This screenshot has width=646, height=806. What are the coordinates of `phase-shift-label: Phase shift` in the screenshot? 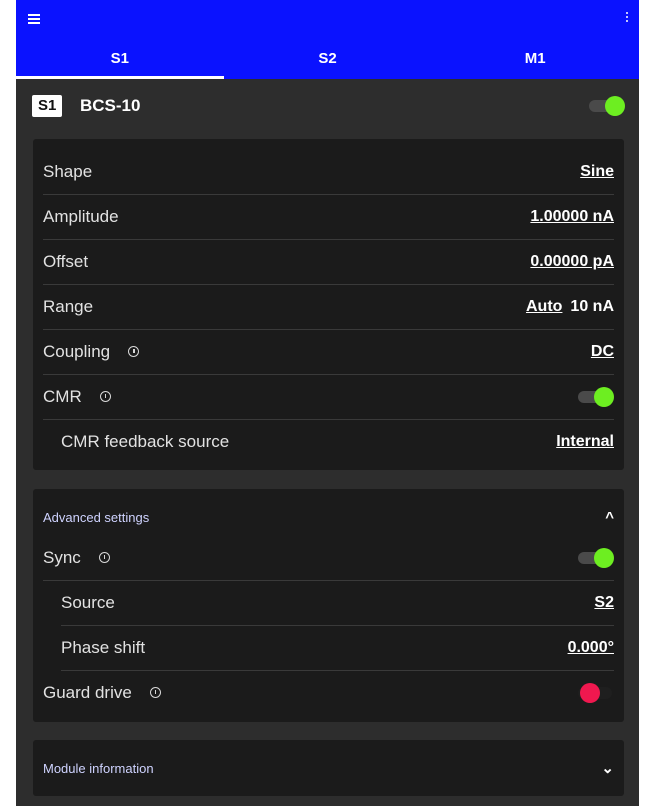 It's located at (103, 647).